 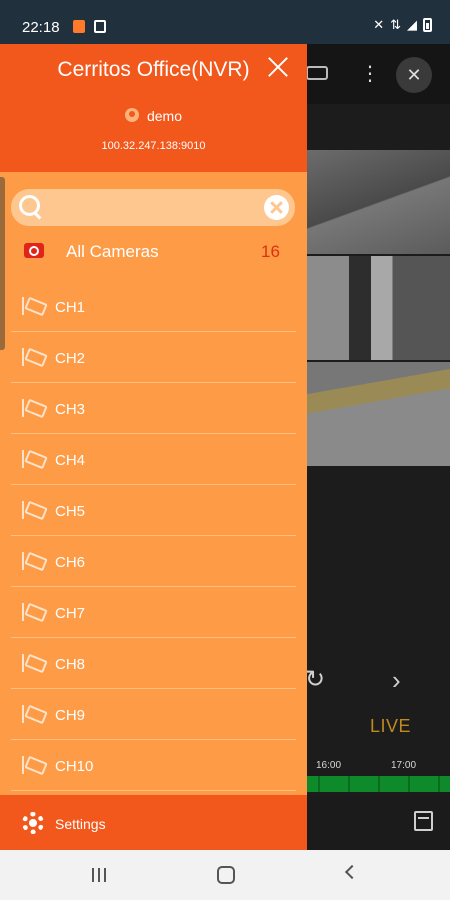 I want to click on channel-item: CH3, so click(x=153, y=408).